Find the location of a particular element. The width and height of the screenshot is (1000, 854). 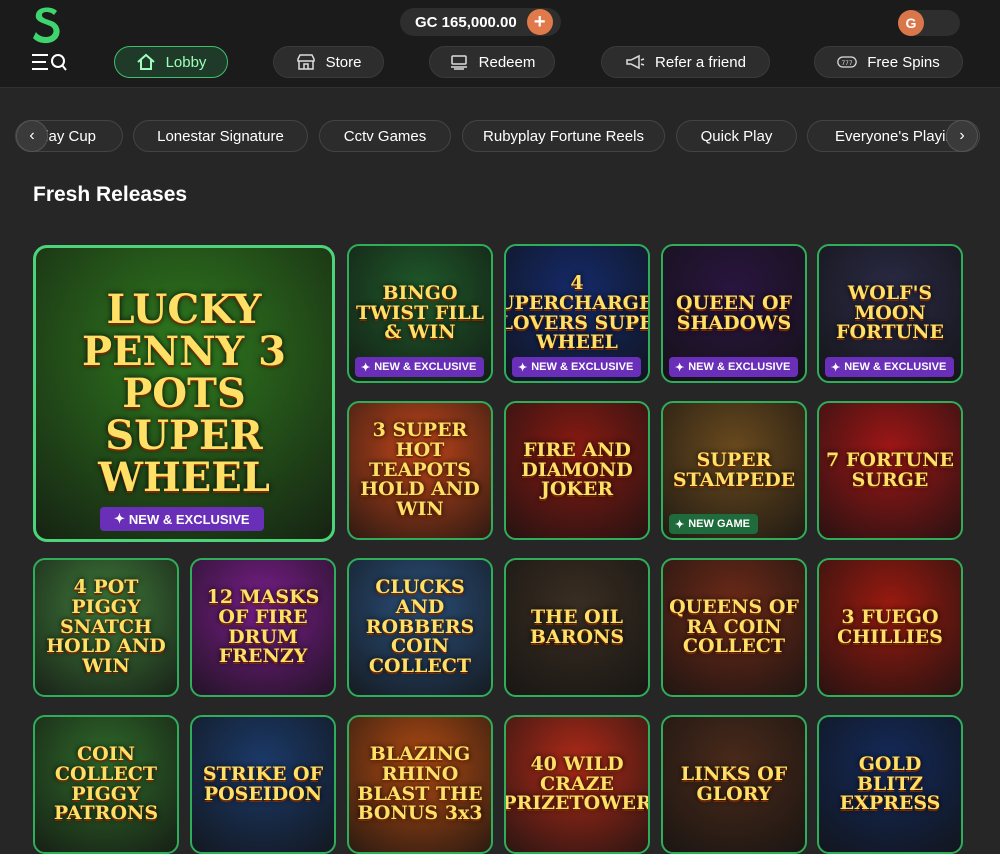

game-tile: SUPER STAMPEDE ✦ NEW GAME is located at coordinates (734, 470).